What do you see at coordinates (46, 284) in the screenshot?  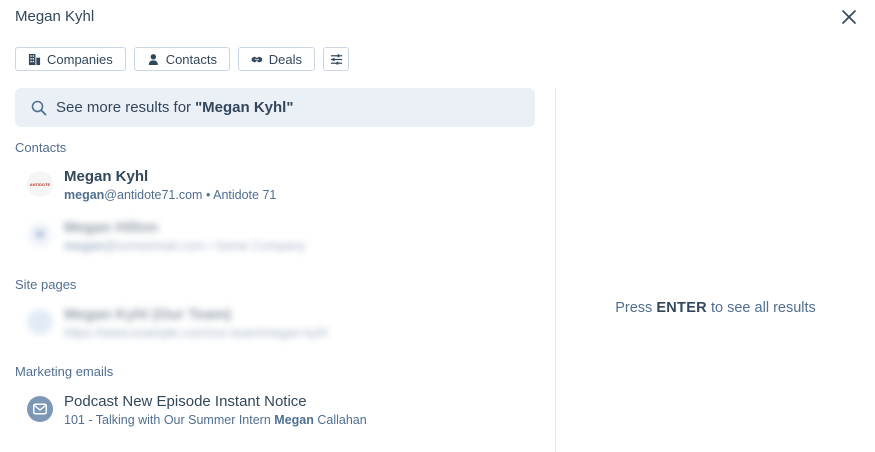 I see `section-site-pages-label: Site pages` at bounding box center [46, 284].